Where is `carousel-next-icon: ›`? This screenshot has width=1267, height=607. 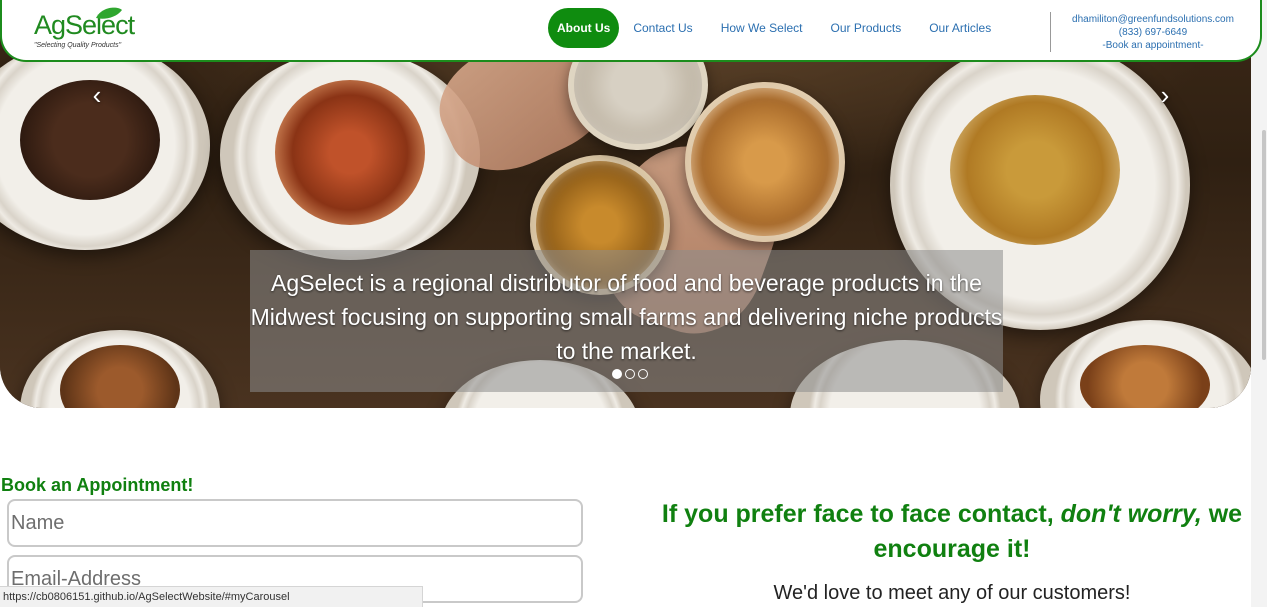 carousel-next-icon: › is located at coordinates (1165, 95).